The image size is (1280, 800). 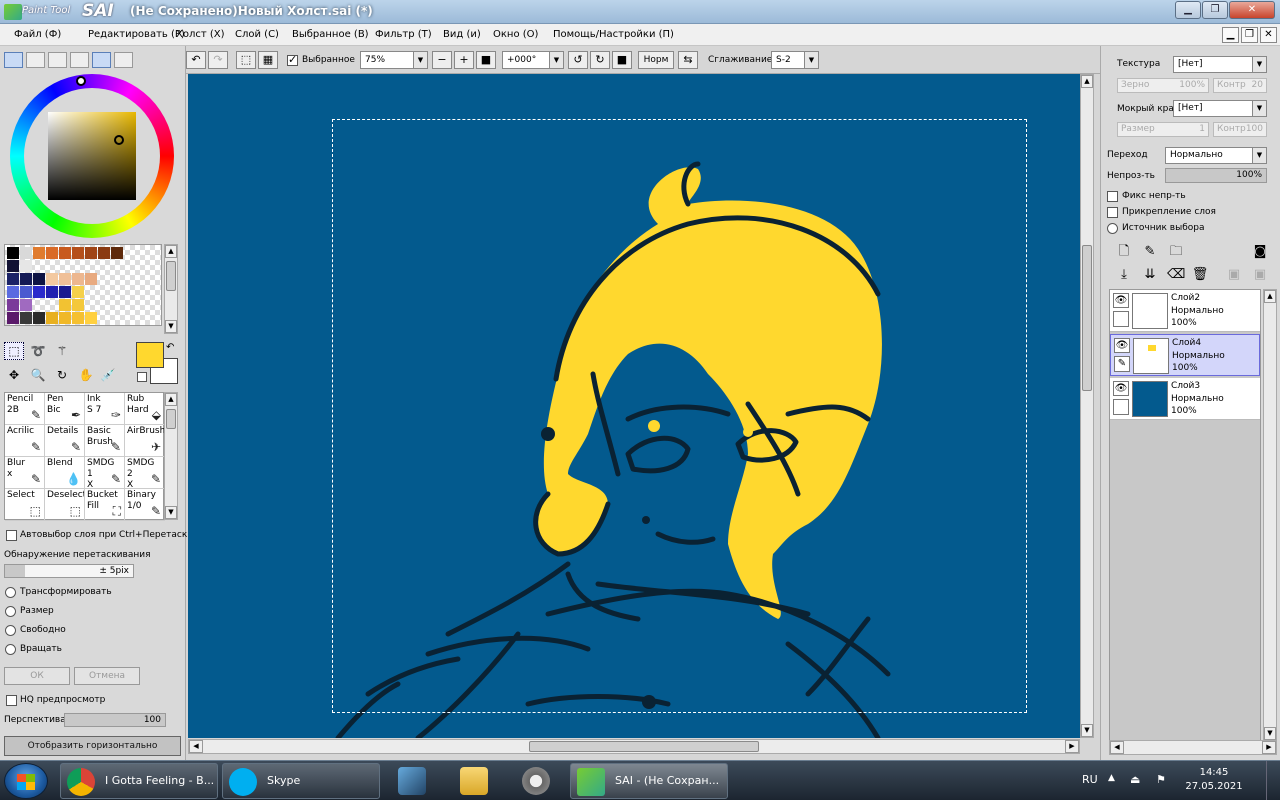 I want to click on mixer-tab-icon, so click(x=79, y=60).